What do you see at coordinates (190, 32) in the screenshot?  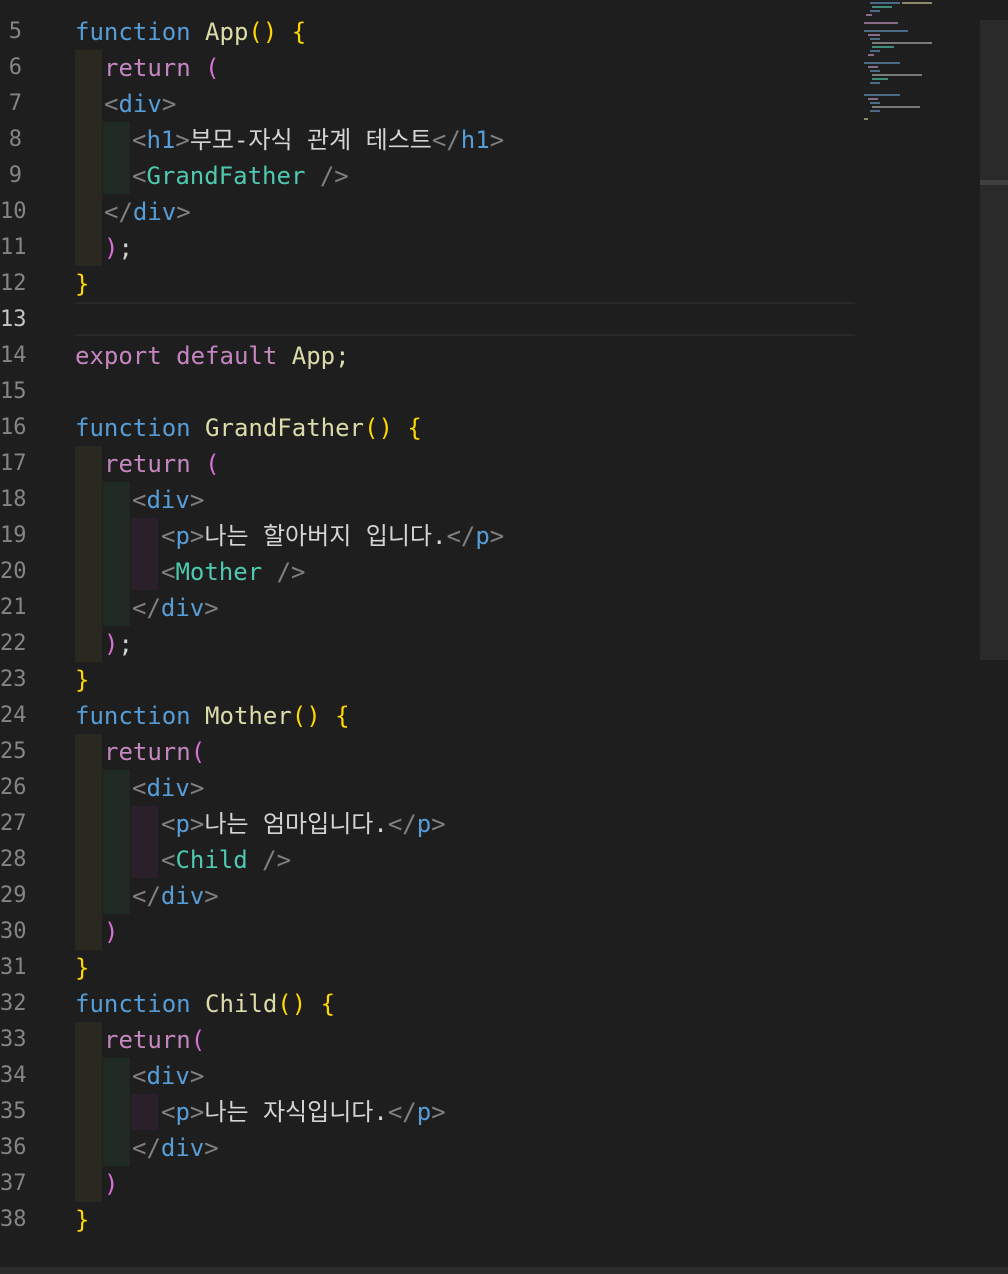 I see `code-line: function App() {` at bounding box center [190, 32].